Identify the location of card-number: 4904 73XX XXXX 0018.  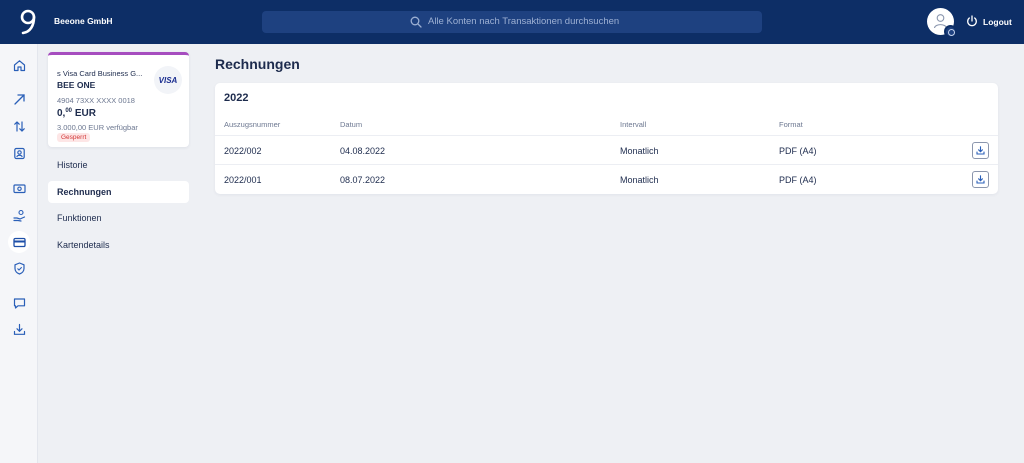
(96, 100).